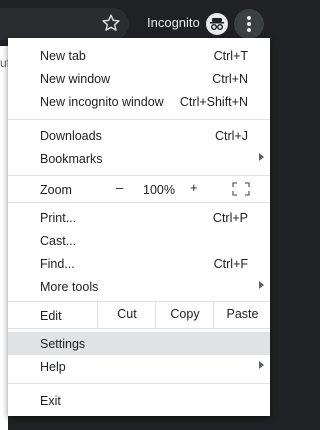 This screenshot has height=430, width=320. What do you see at coordinates (139, 217) in the screenshot?
I see `menu-item-print: Print... Ctrl+P` at bounding box center [139, 217].